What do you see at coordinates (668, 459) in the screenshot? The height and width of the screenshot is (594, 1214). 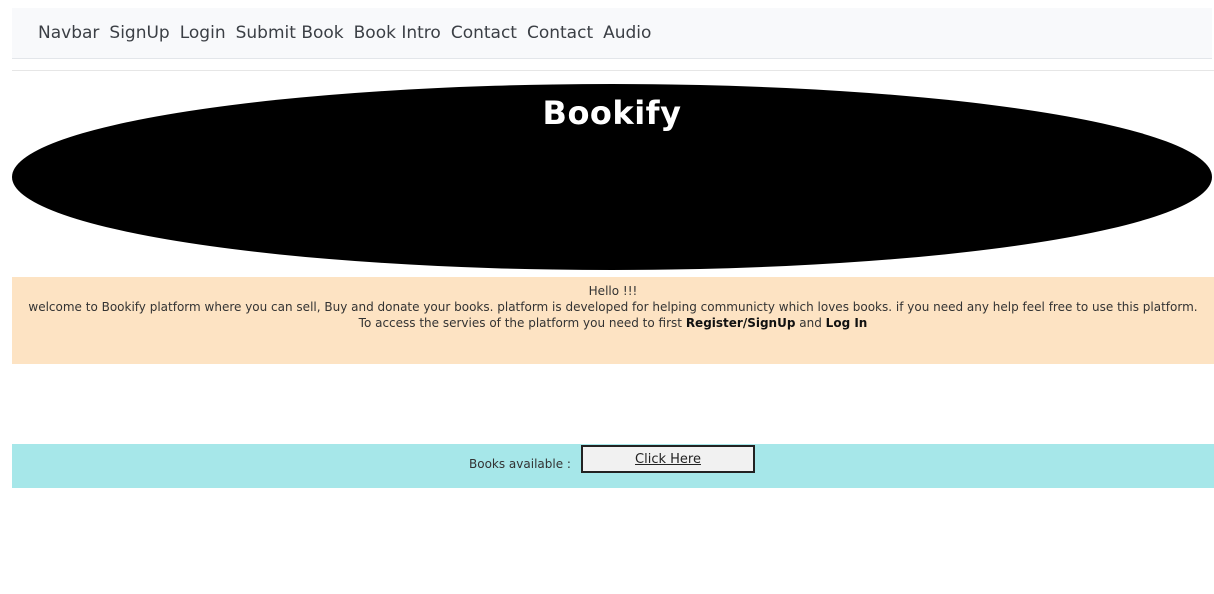 I see `click-here-button: Click Here` at bounding box center [668, 459].